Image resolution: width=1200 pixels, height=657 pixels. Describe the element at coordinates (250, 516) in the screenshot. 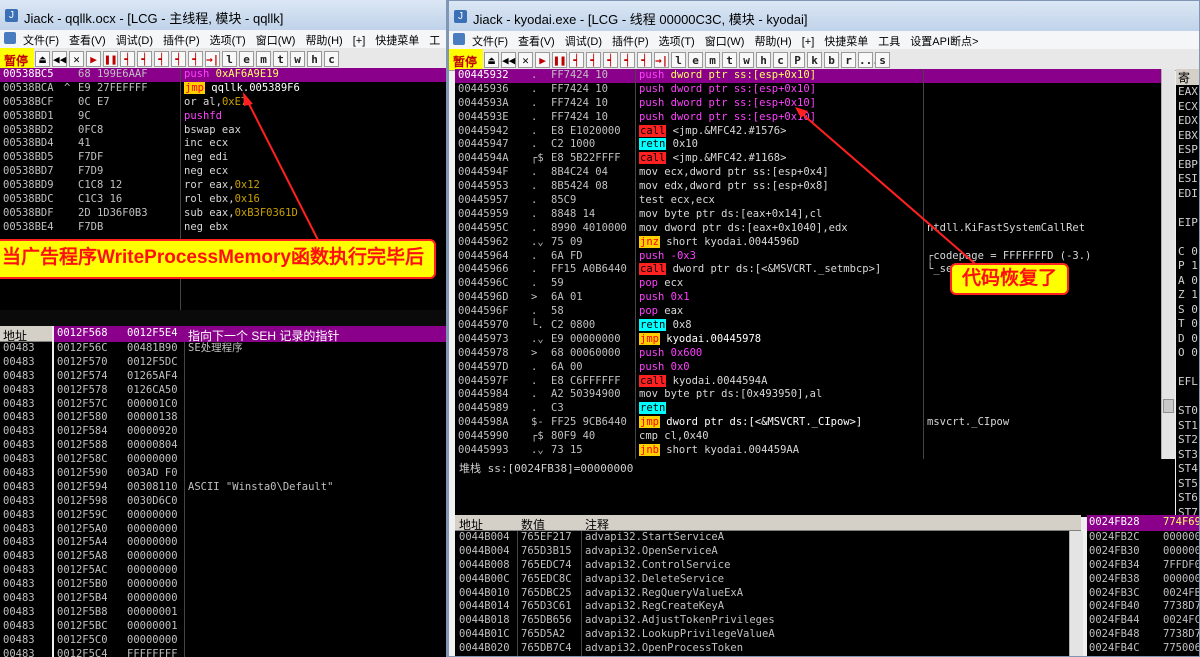

I see `stack-row: 0012F59C 00000000` at that location.